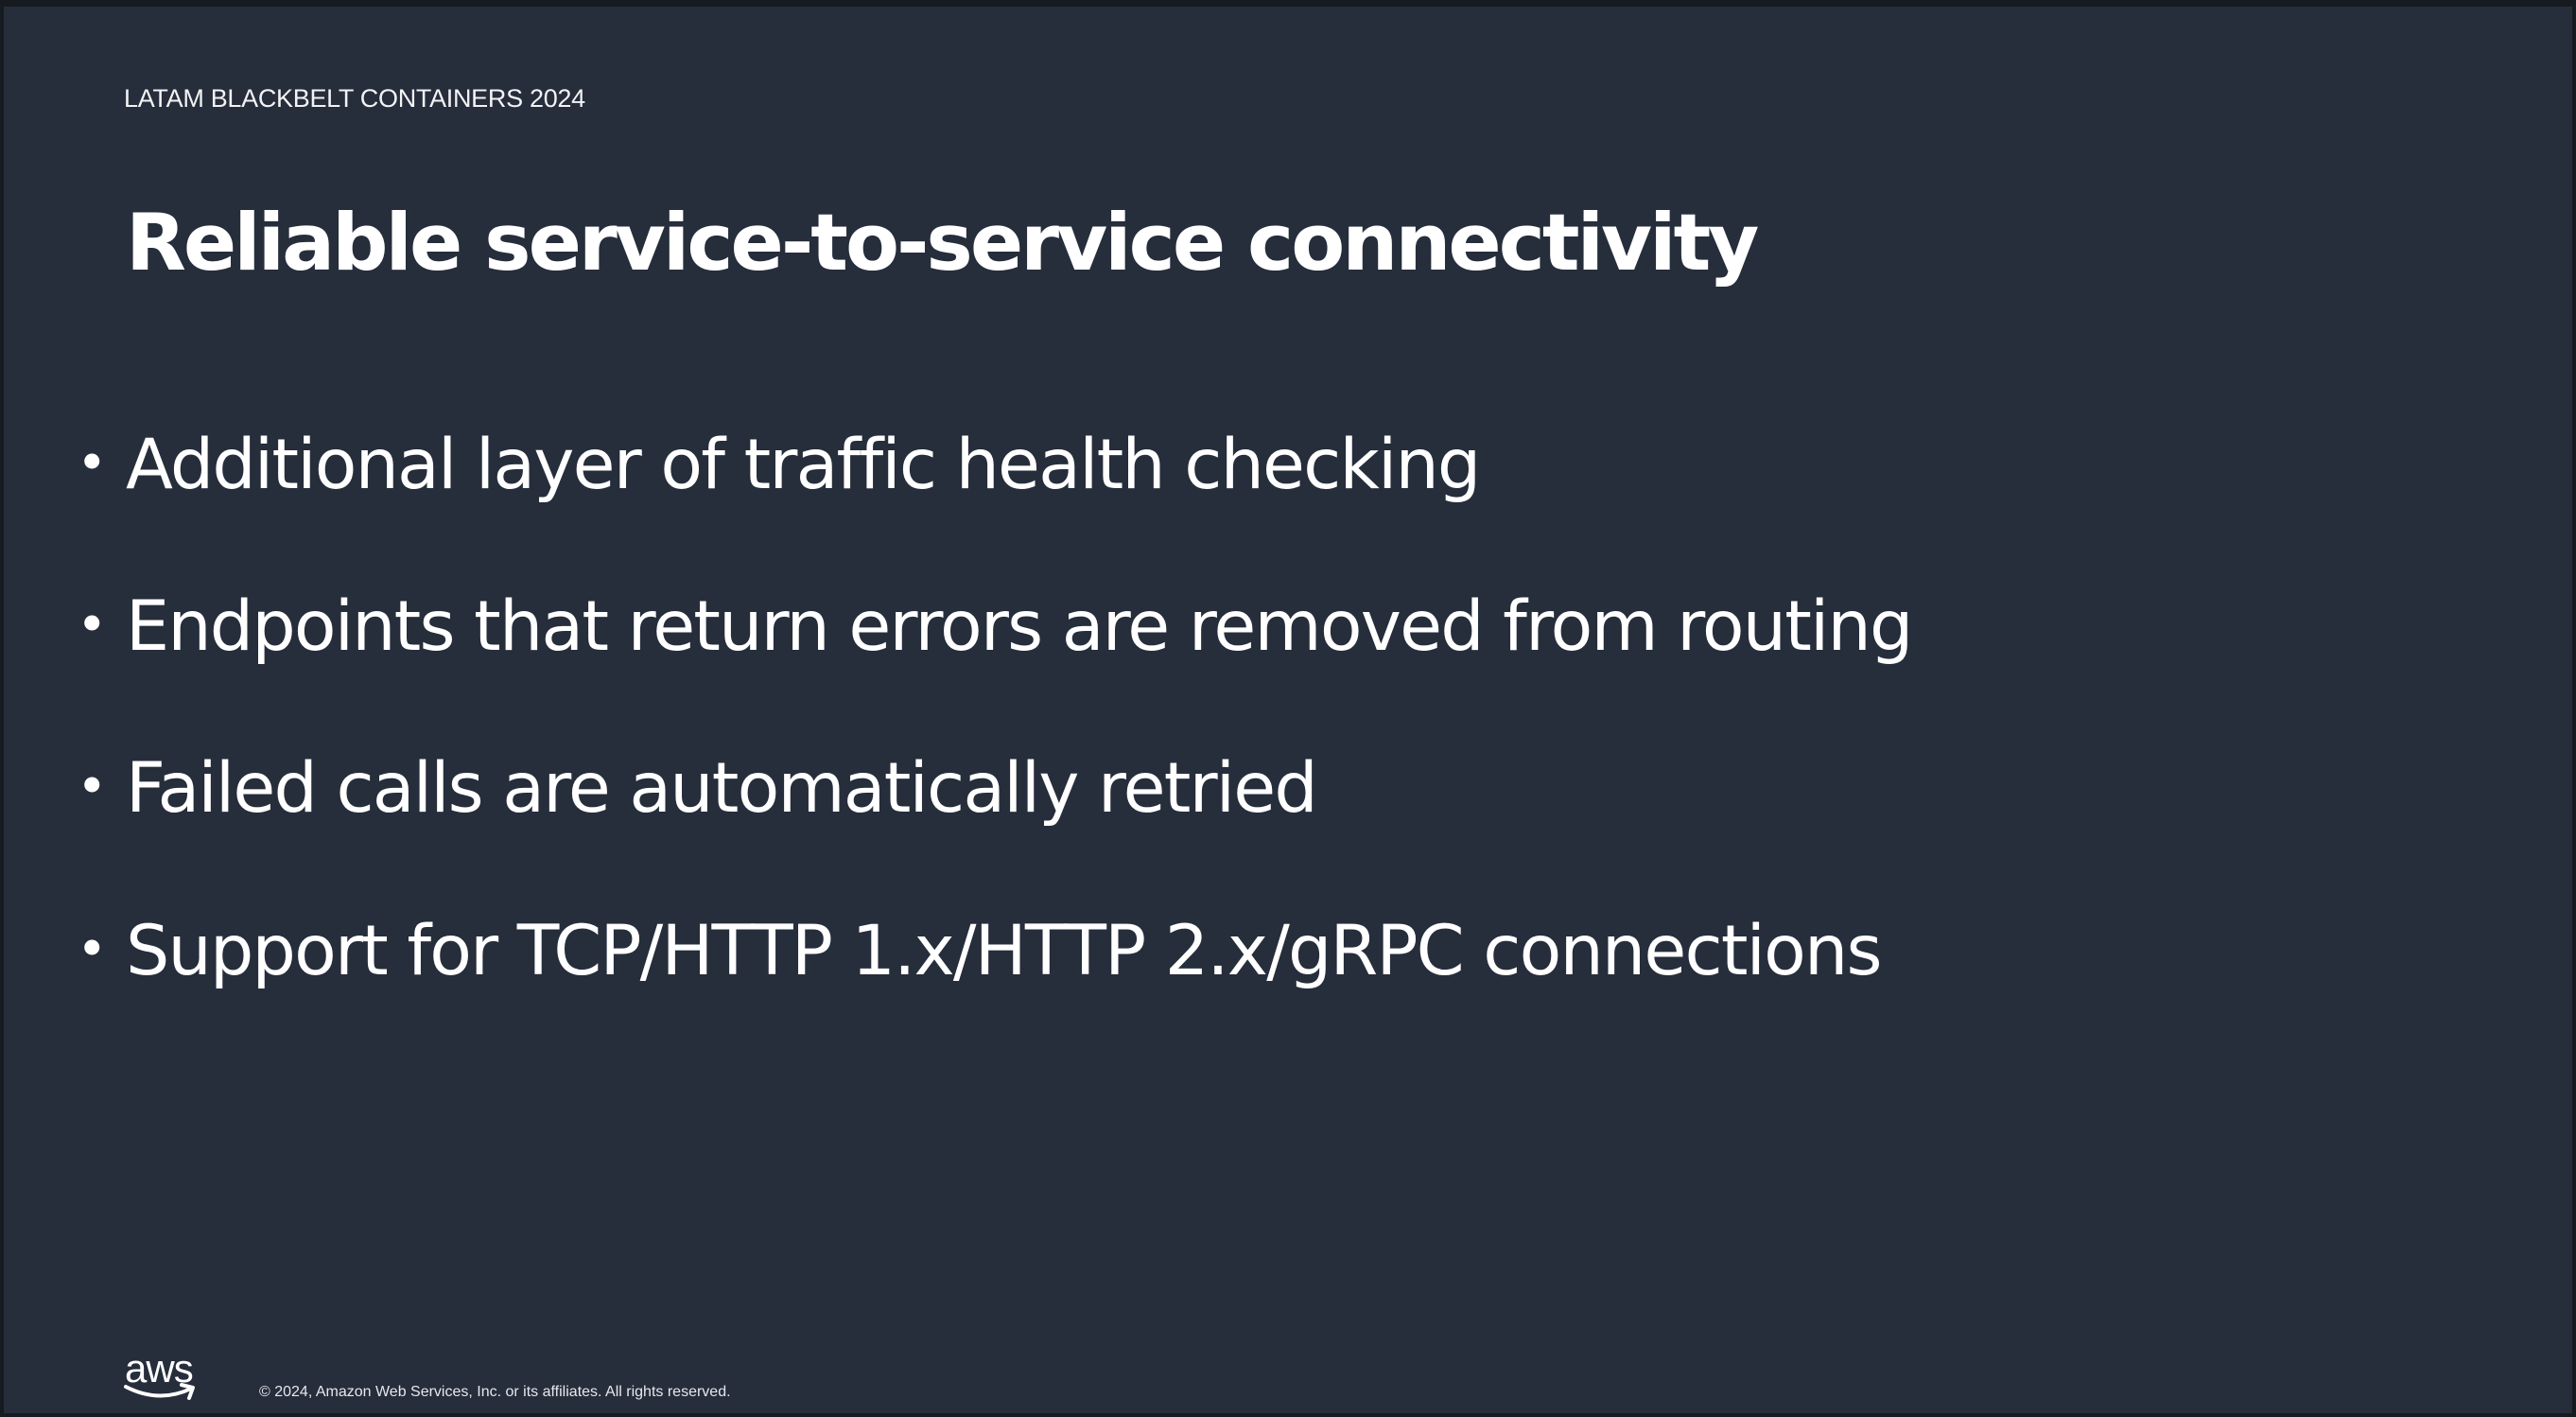  Describe the element at coordinates (159, 1391) in the screenshot. I see `aws-smile-icon` at that location.